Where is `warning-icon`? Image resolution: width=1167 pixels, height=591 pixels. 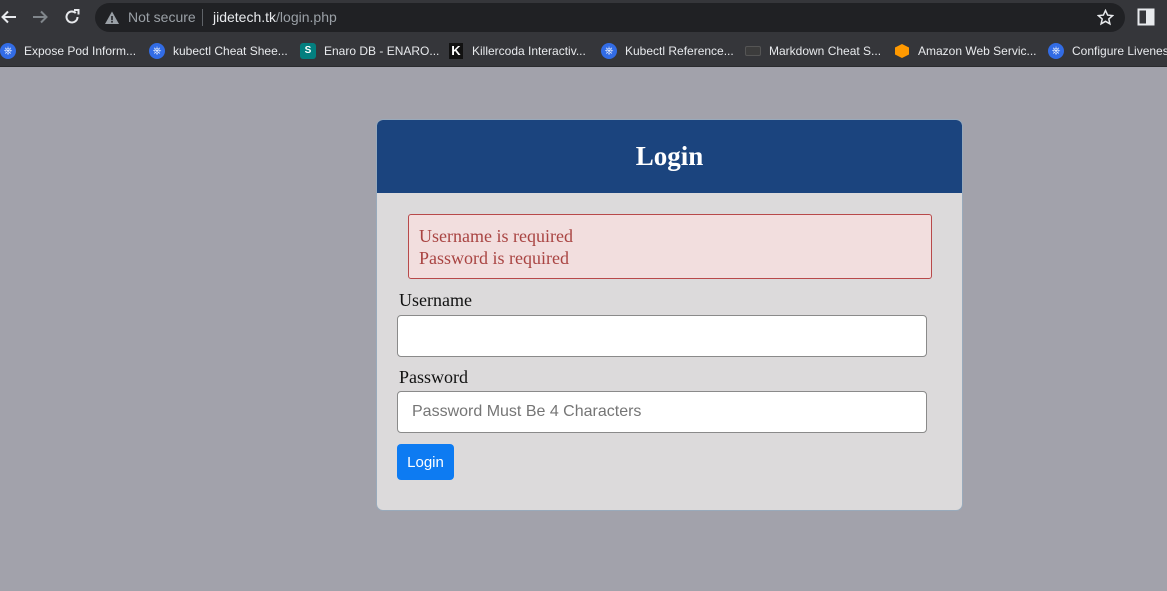
warning-icon is located at coordinates (112, 17).